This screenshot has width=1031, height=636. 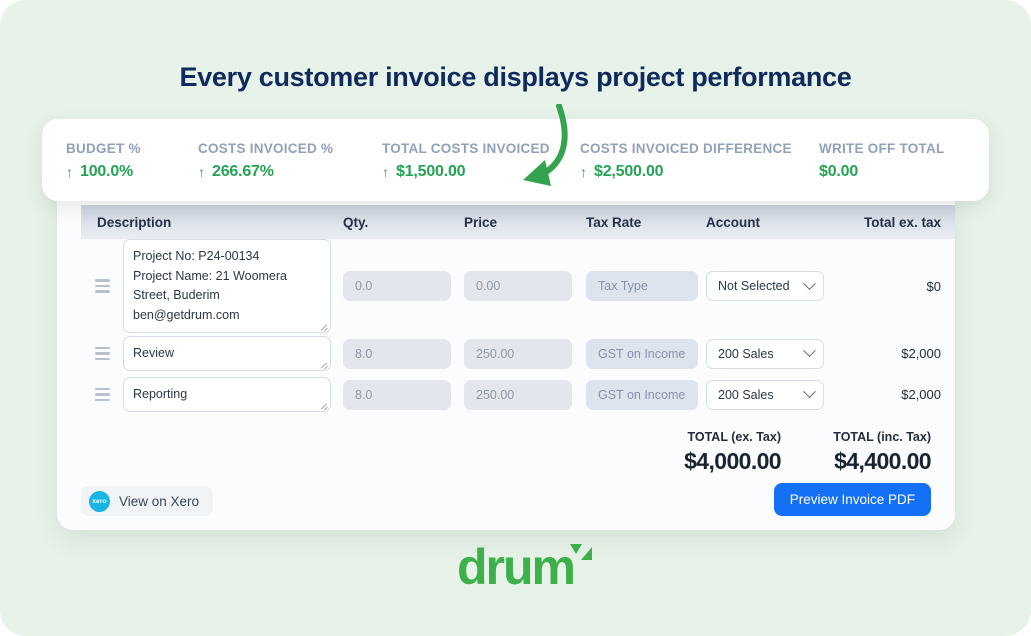 What do you see at coordinates (614, 222) in the screenshot?
I see `column-header-tax-rate: Tax Rate` at bounding box center [614, 222].